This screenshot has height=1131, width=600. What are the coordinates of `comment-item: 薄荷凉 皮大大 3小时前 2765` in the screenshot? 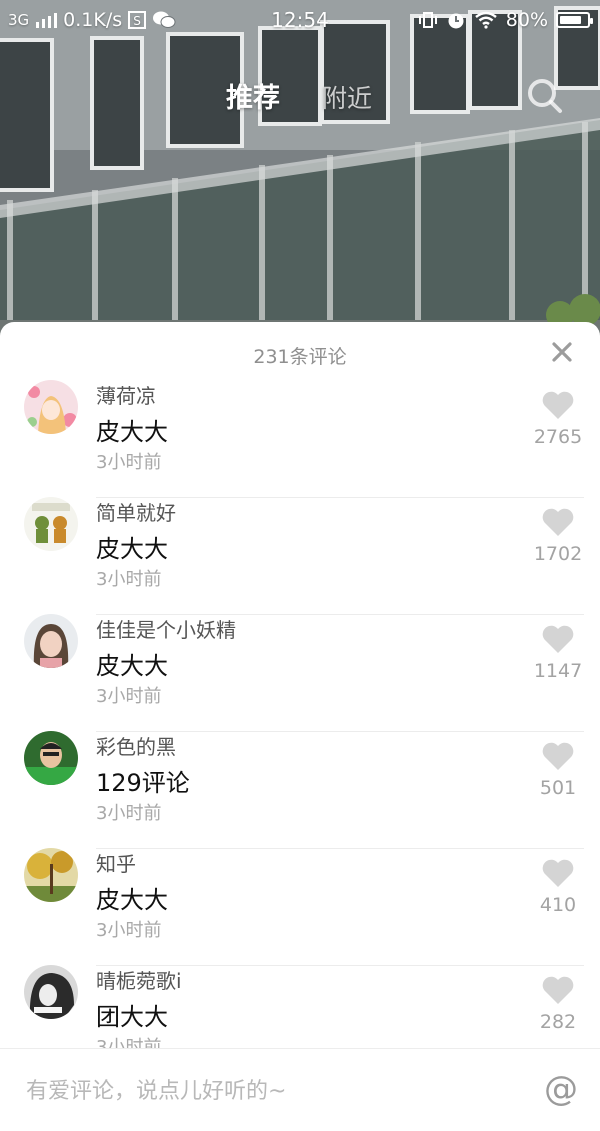 It's located at (304, 438).